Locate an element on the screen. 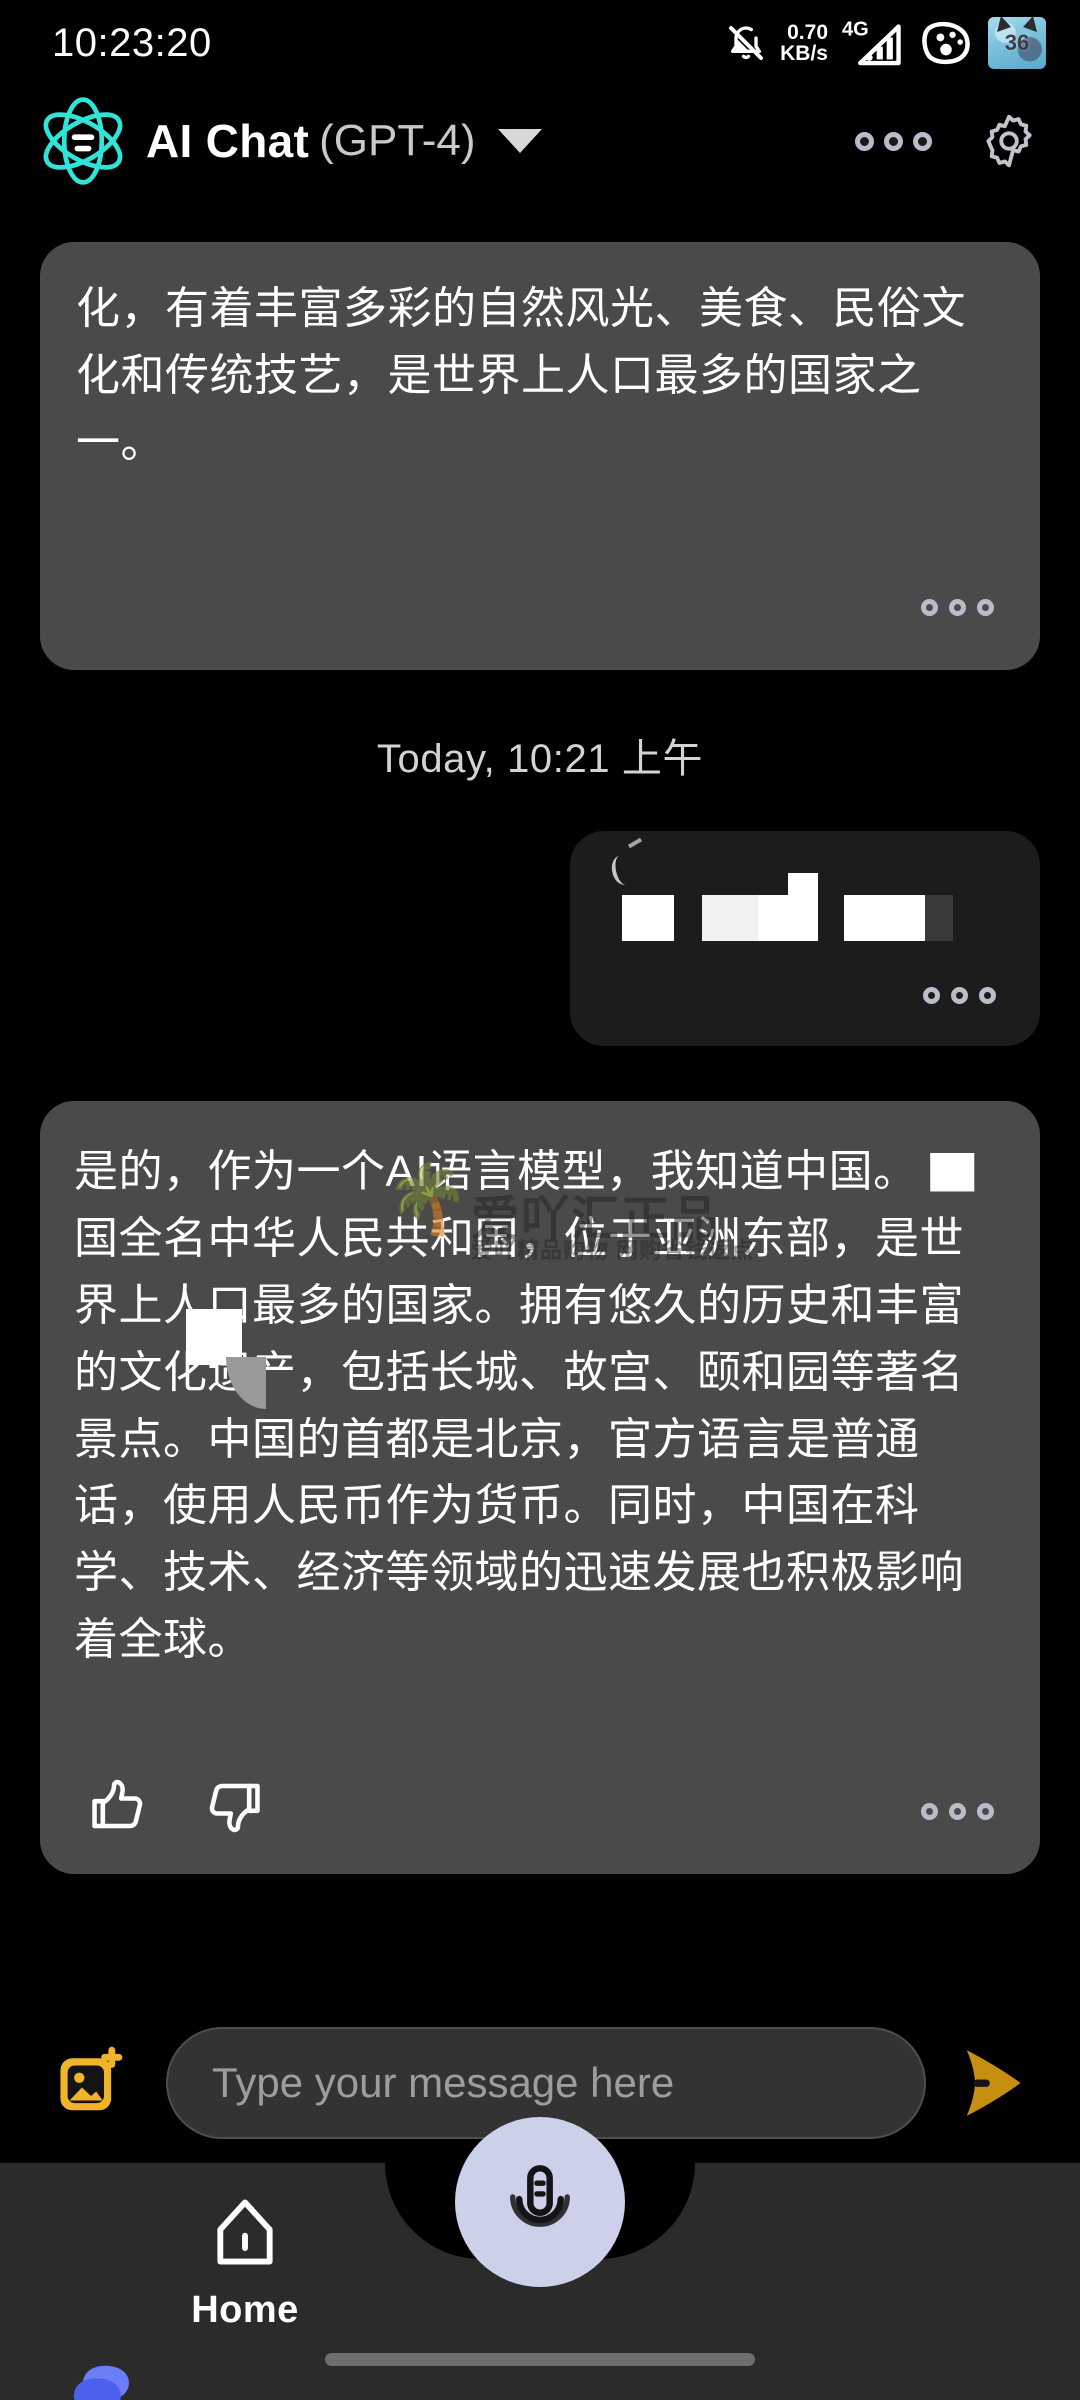  status-bar: 10:23:20 0.70 KB/s 4G 36 is located at coordinates (540, 43).